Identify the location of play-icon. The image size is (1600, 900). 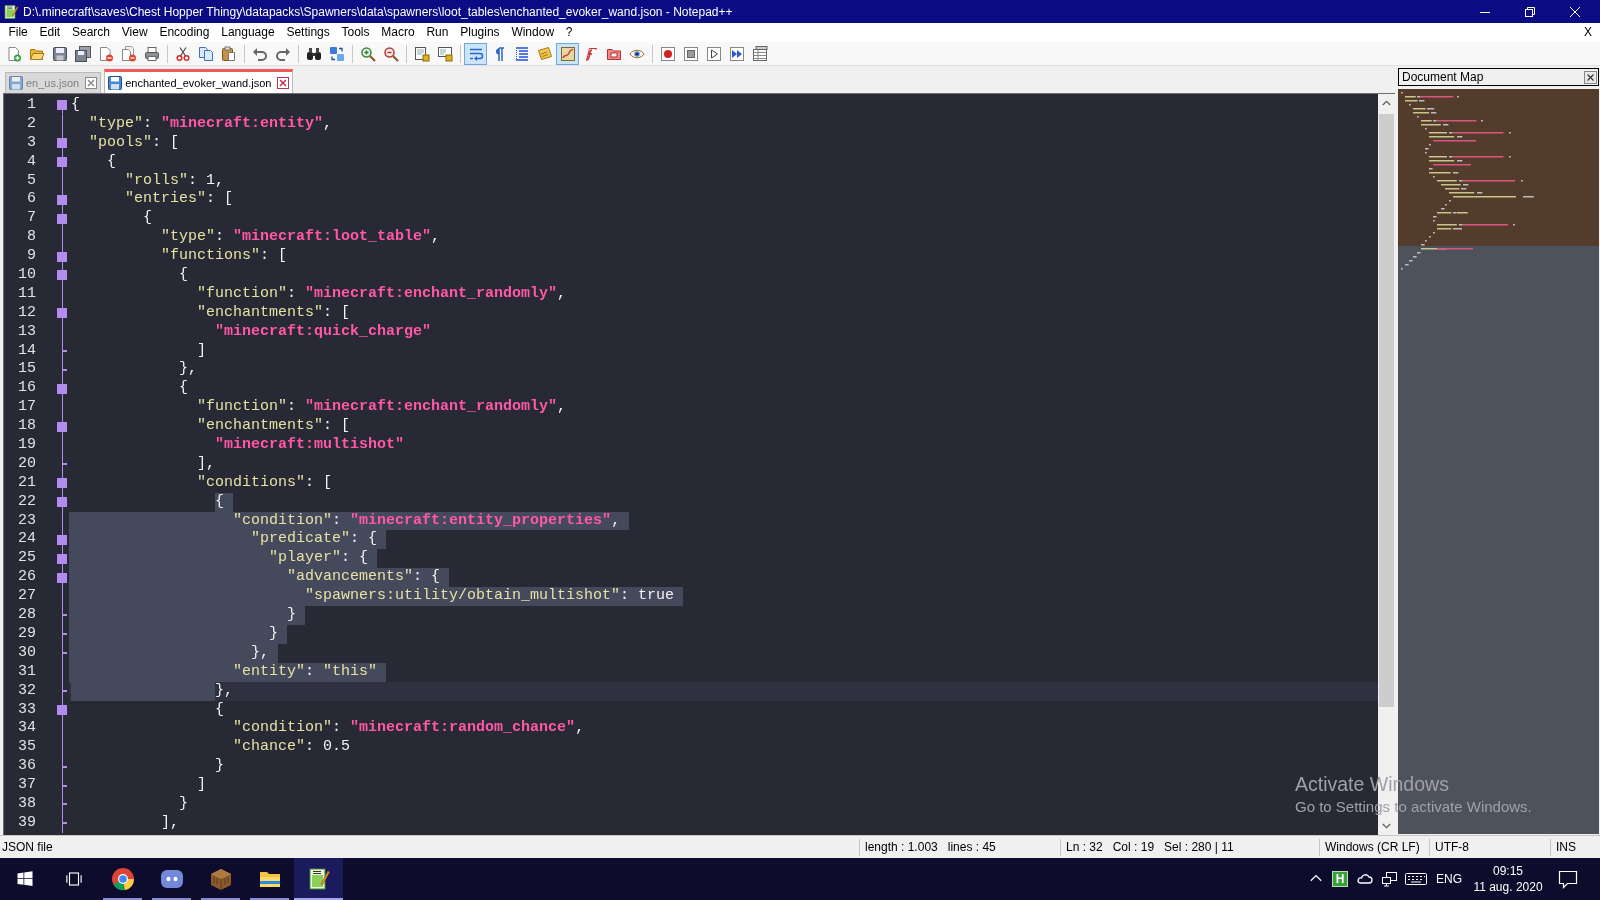
(713, 53).